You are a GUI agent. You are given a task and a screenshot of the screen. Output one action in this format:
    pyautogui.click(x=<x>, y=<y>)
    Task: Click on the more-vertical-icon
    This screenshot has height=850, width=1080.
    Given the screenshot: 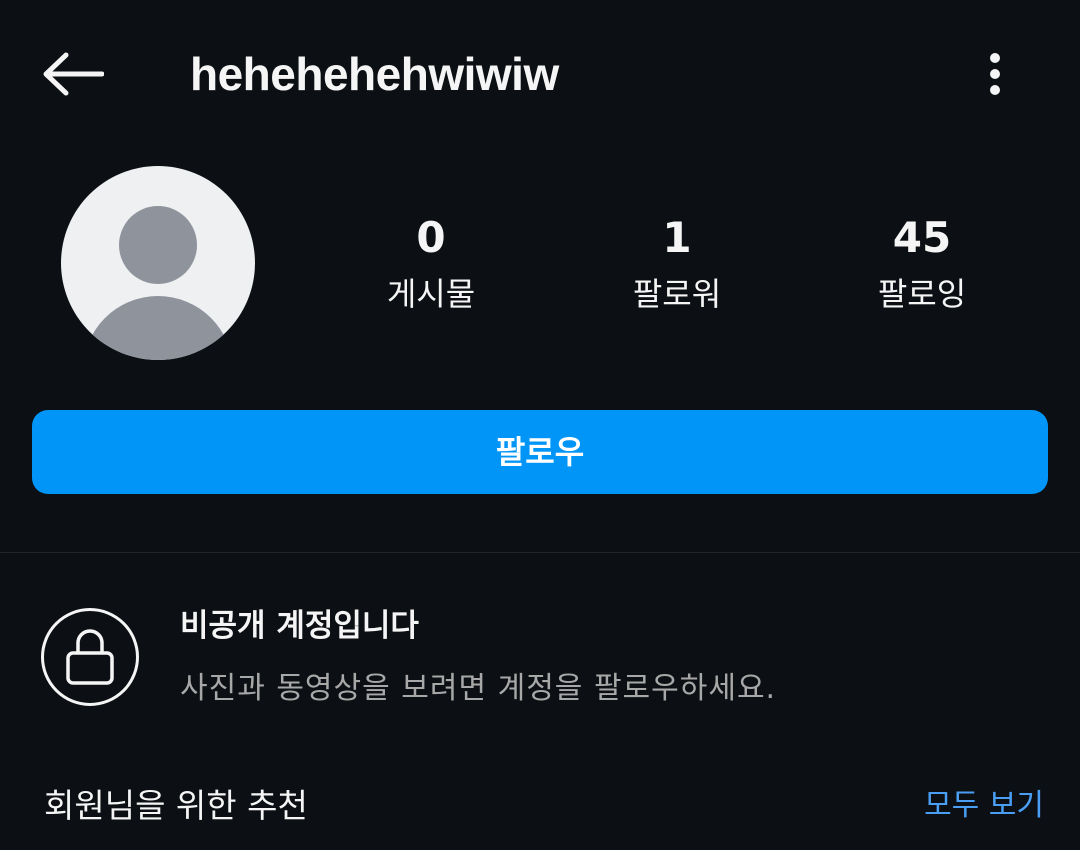 What is the action you would take?
    pyautogui.click(x=995, y=74)
    